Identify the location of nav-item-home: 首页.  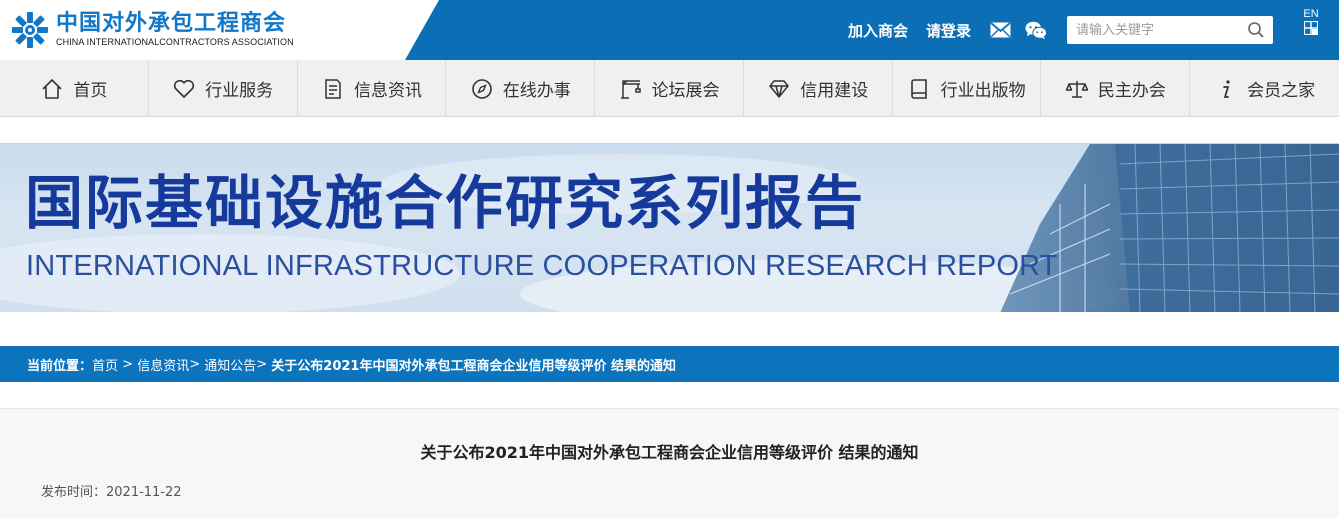
(74, 88).